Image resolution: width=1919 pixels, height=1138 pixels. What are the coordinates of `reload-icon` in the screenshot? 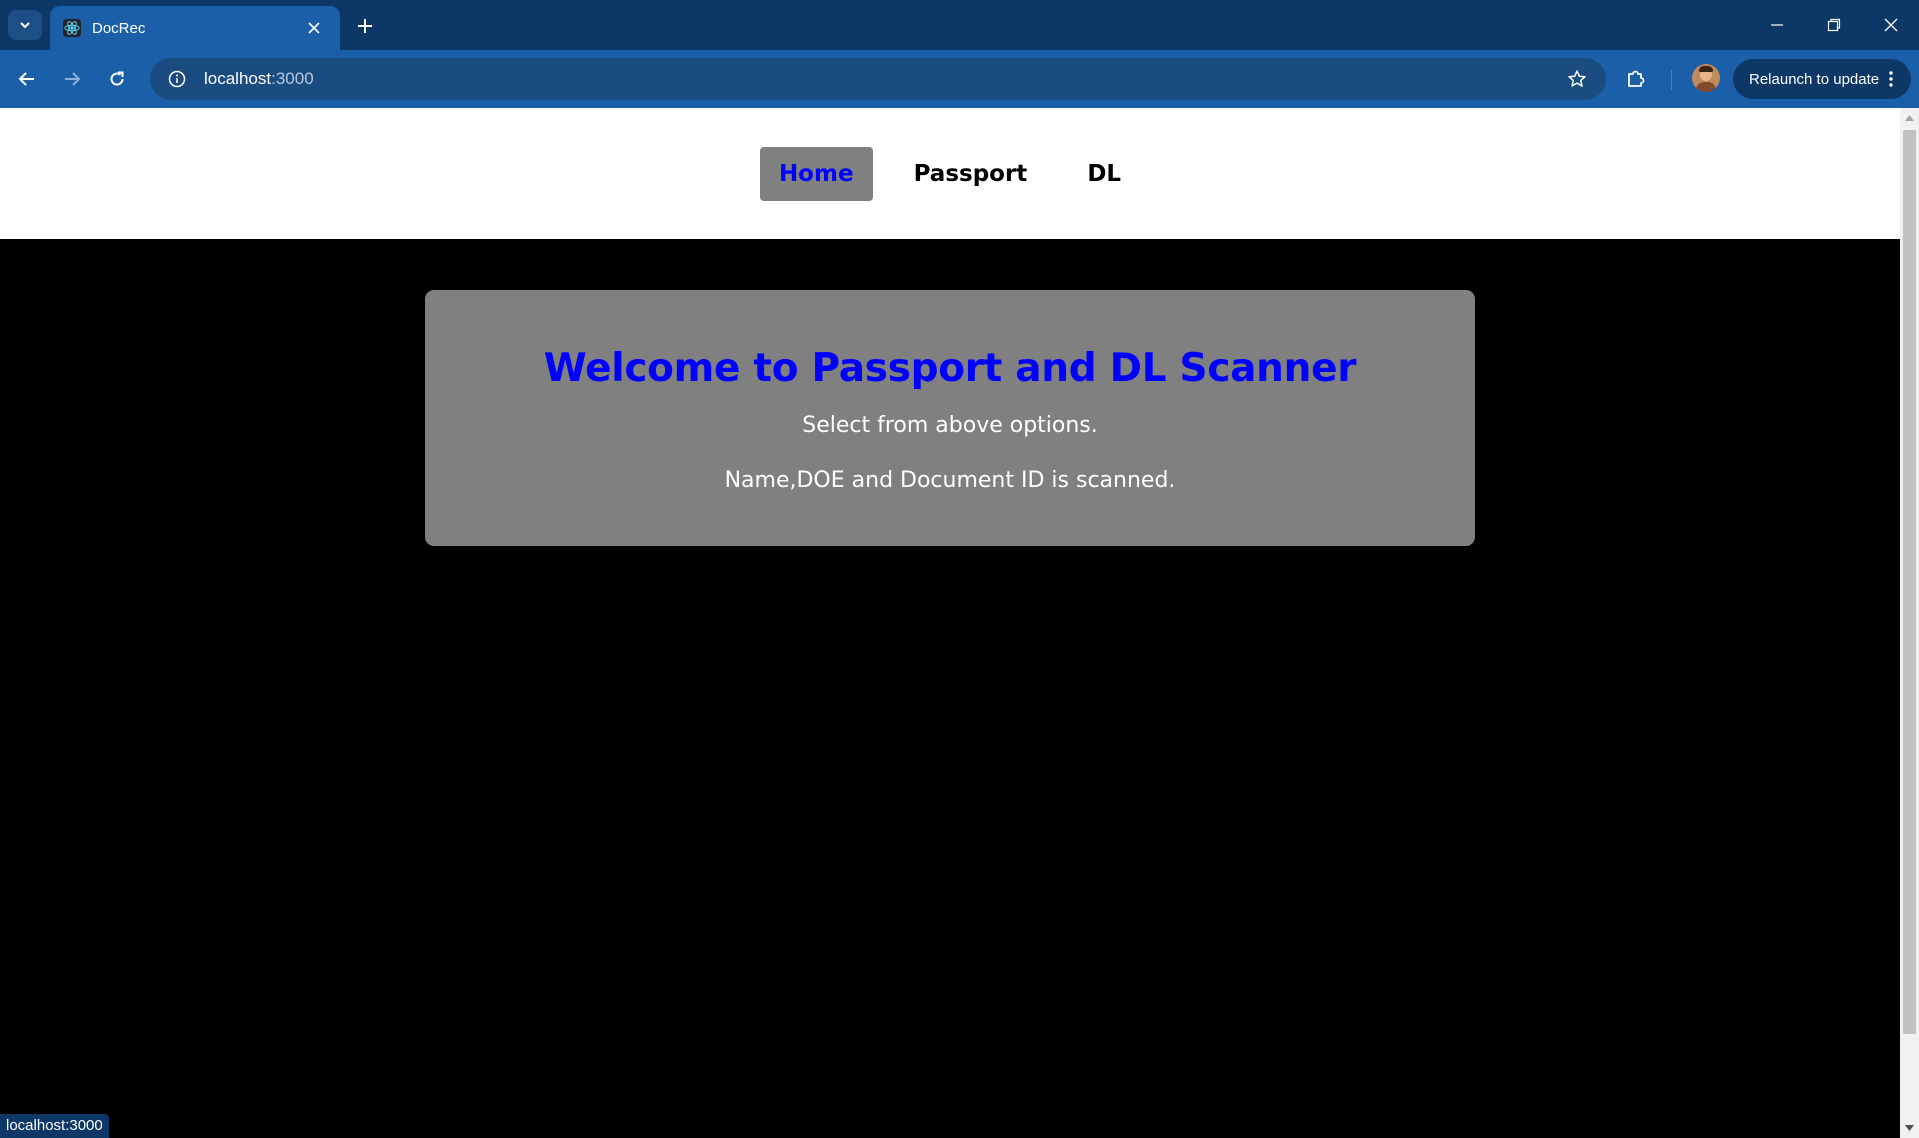 It's located at (117, 78).